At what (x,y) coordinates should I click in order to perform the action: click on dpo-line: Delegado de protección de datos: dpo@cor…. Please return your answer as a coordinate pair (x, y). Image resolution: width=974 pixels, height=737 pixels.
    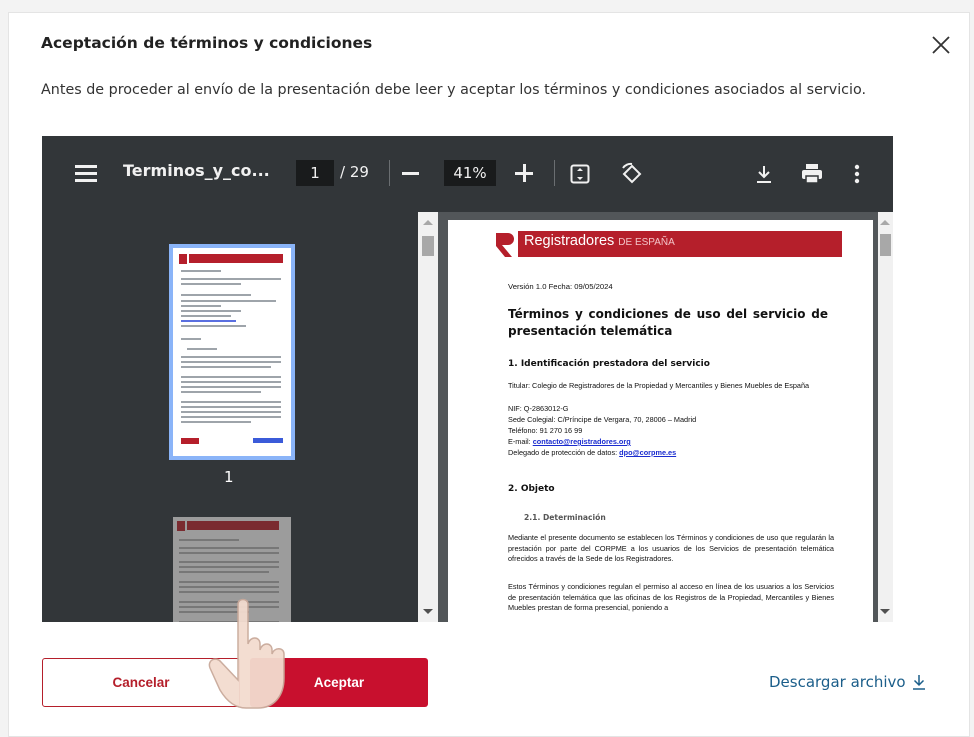
    Looking at the image, I should click on (592, 452).